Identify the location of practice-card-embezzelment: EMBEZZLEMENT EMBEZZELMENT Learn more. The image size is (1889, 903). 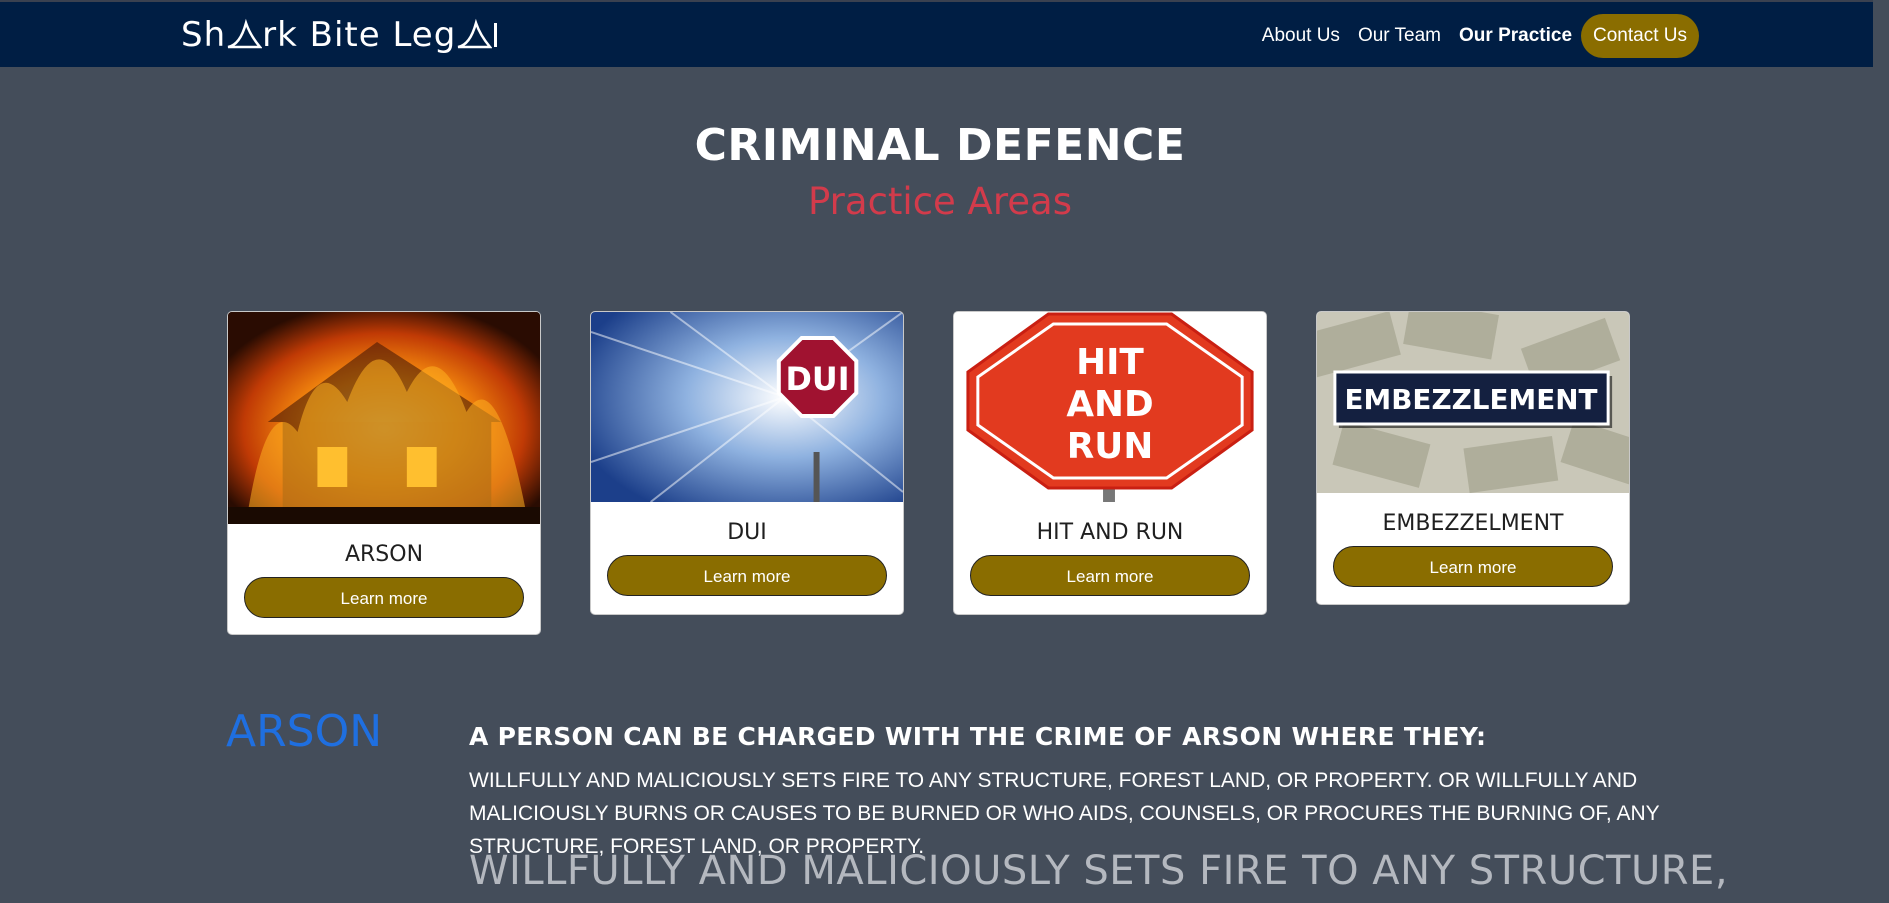
(1473, 458).